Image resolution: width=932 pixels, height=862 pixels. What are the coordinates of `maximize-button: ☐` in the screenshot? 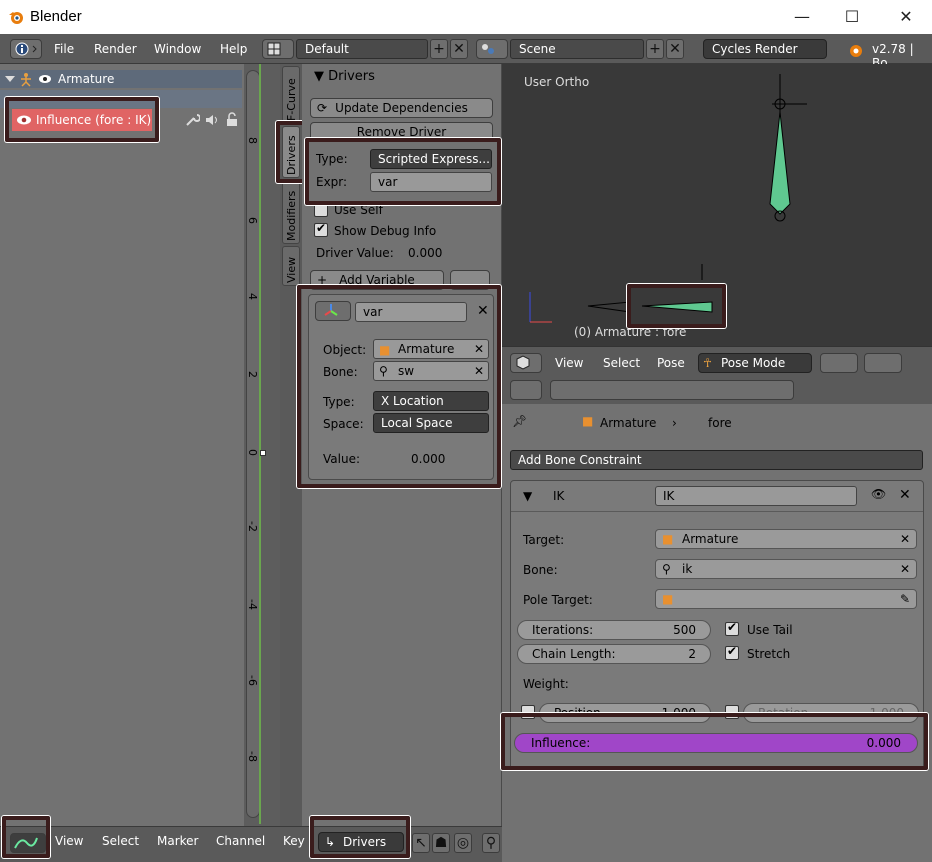 It's located at (852, 17).